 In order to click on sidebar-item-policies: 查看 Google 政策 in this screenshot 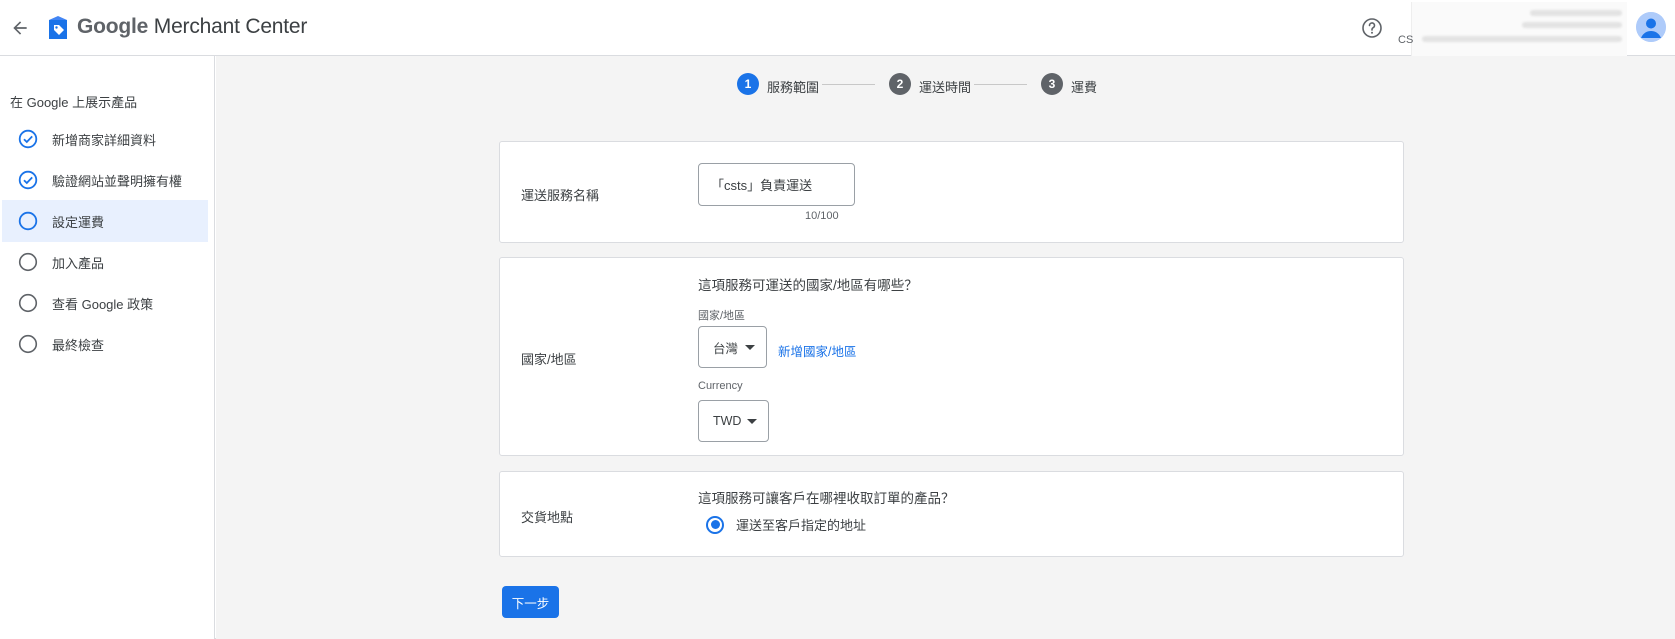, I will do `click(105, 303)`.